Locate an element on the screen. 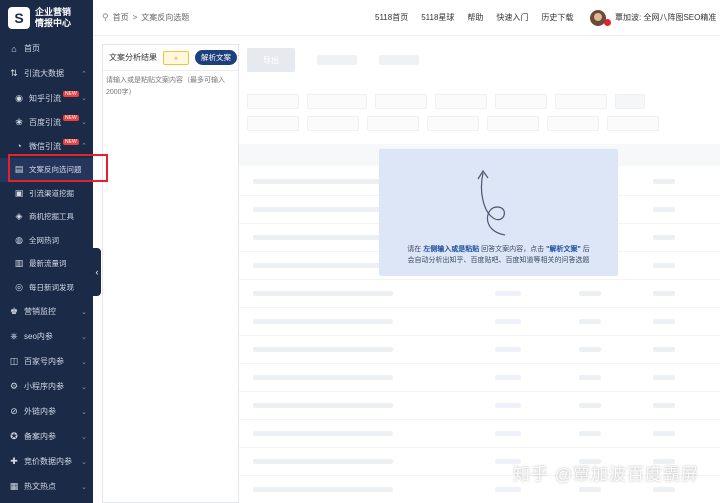  clear-button: ⁎ is located at coordinates (176, 57).